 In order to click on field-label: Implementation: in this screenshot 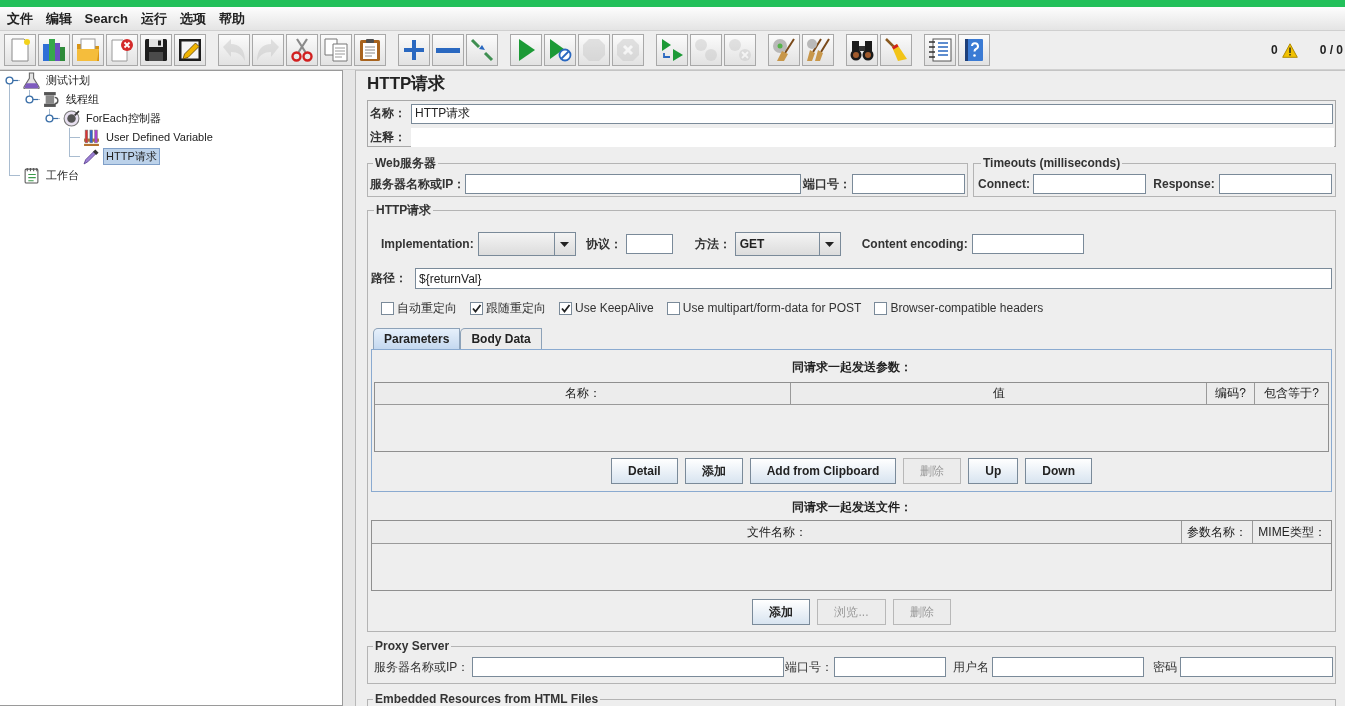, I will do `click(427, 244)`.